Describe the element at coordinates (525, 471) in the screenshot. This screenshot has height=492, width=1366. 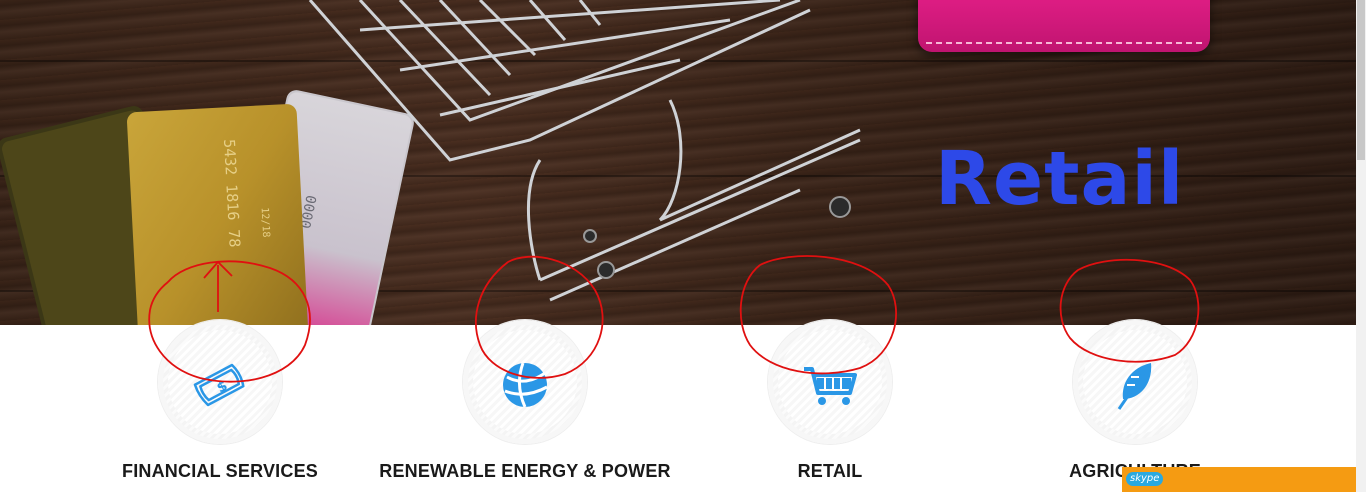
I see `industry-label: RENEWABLE ENERGY & POWER` at that location.